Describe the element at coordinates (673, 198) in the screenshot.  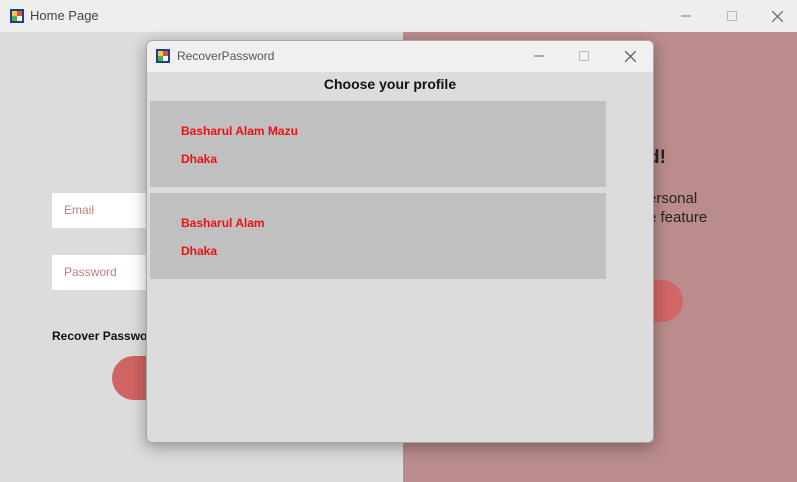
I see `welcome-text-line-1: ersonal` at that location.